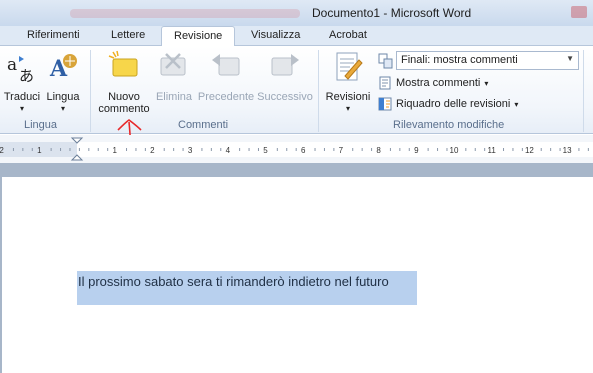  What do you see at coordinates (53, 35) in the screenshot?
I see `tab-riferimenti: Riferimenti` at bounding box center [53, 35].